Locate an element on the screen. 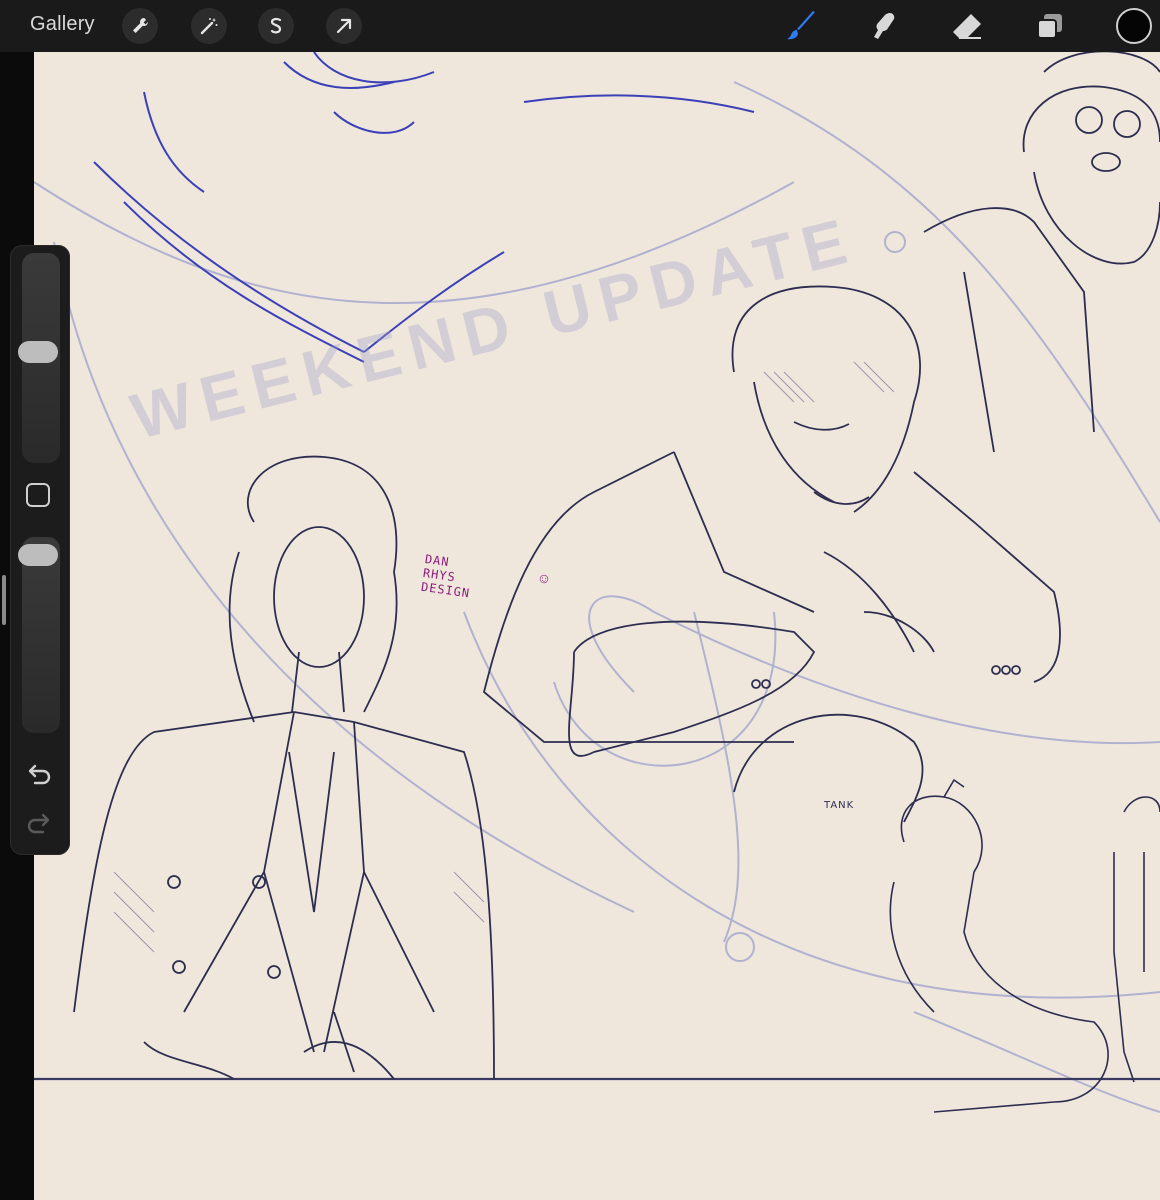 Image resolution: width=1160 pixels, height=1200 pixels. opacity-thumb is located at coordinates (38, 555).